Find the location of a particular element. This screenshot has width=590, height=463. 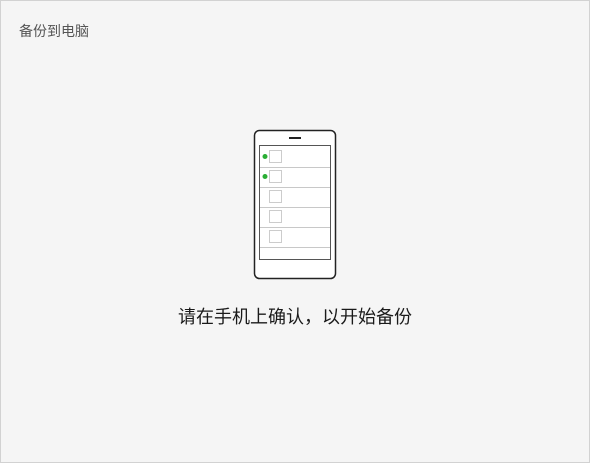

confirm-prompt: 请在手机上确认，以开始备份 is located at coordinates (295, 317).